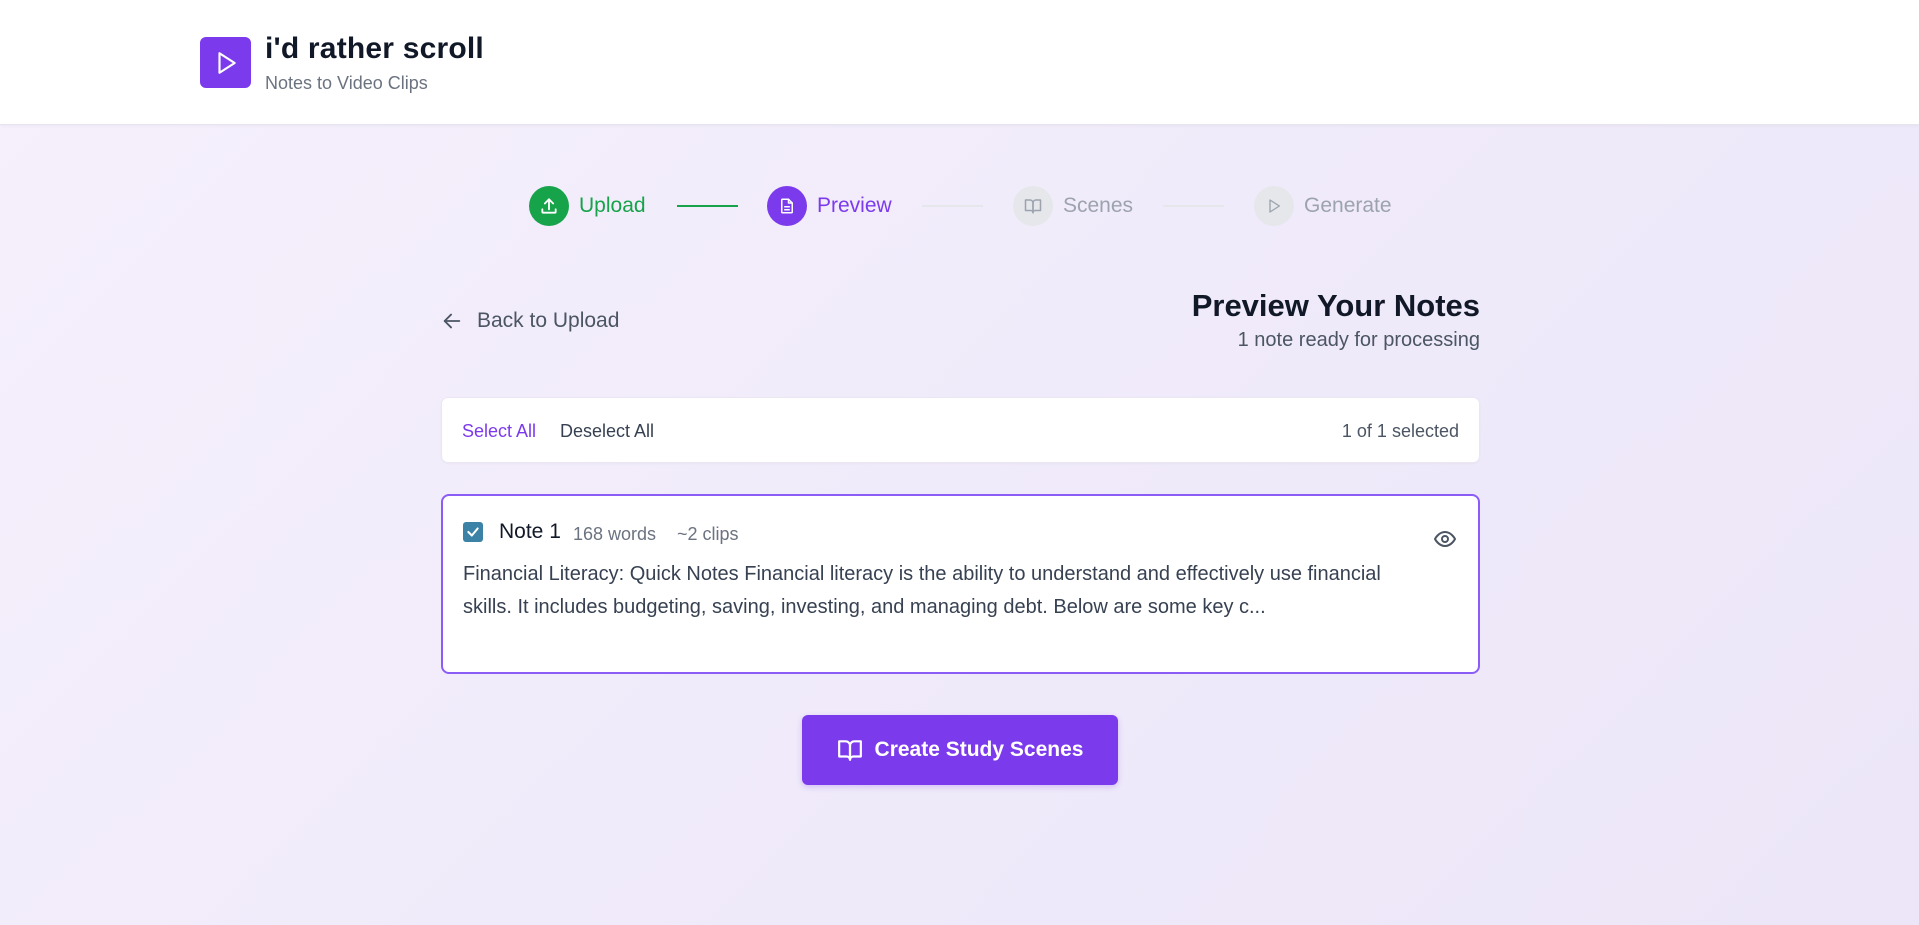 The width and height of the screenshot is (1919, 925). I want to click on select-all-button: Select All, so click(499, 431).